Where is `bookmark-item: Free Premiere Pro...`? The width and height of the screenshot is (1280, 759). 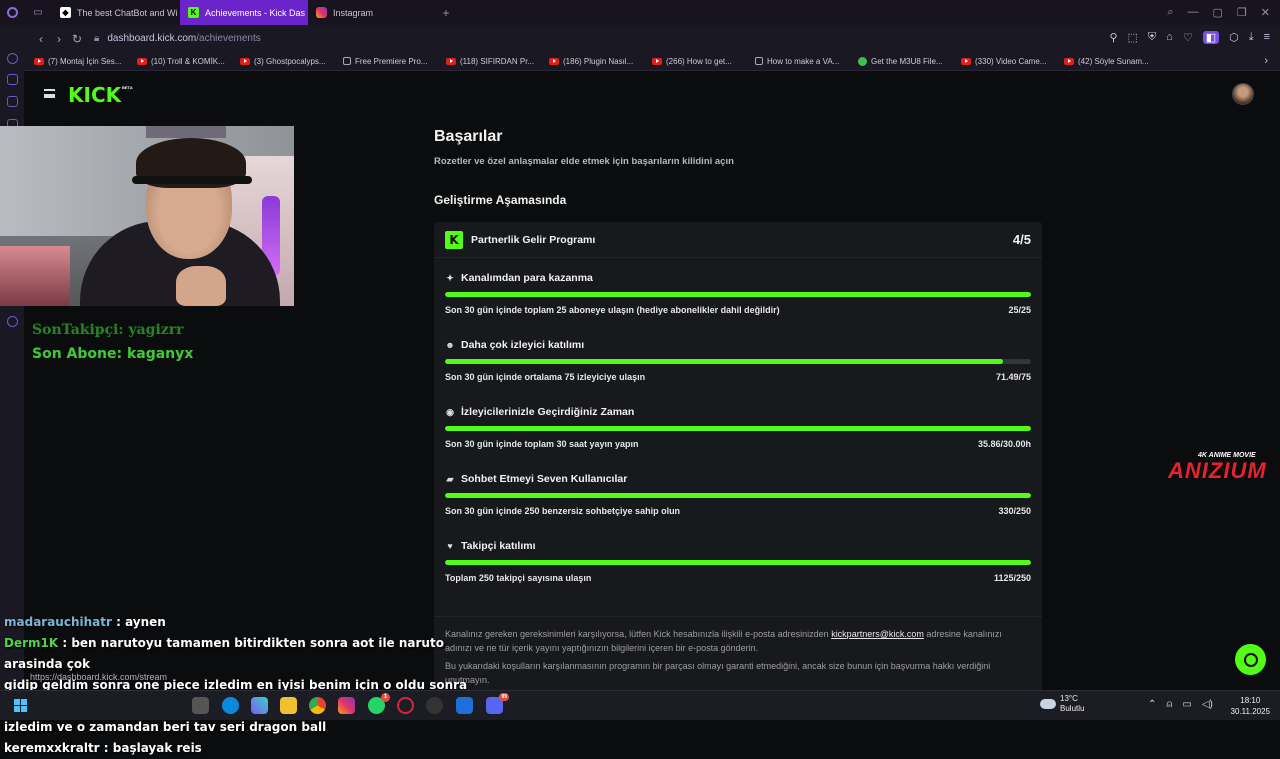 bookmark-item: Free Premiere Pro... is located at coordinates (394, 61).